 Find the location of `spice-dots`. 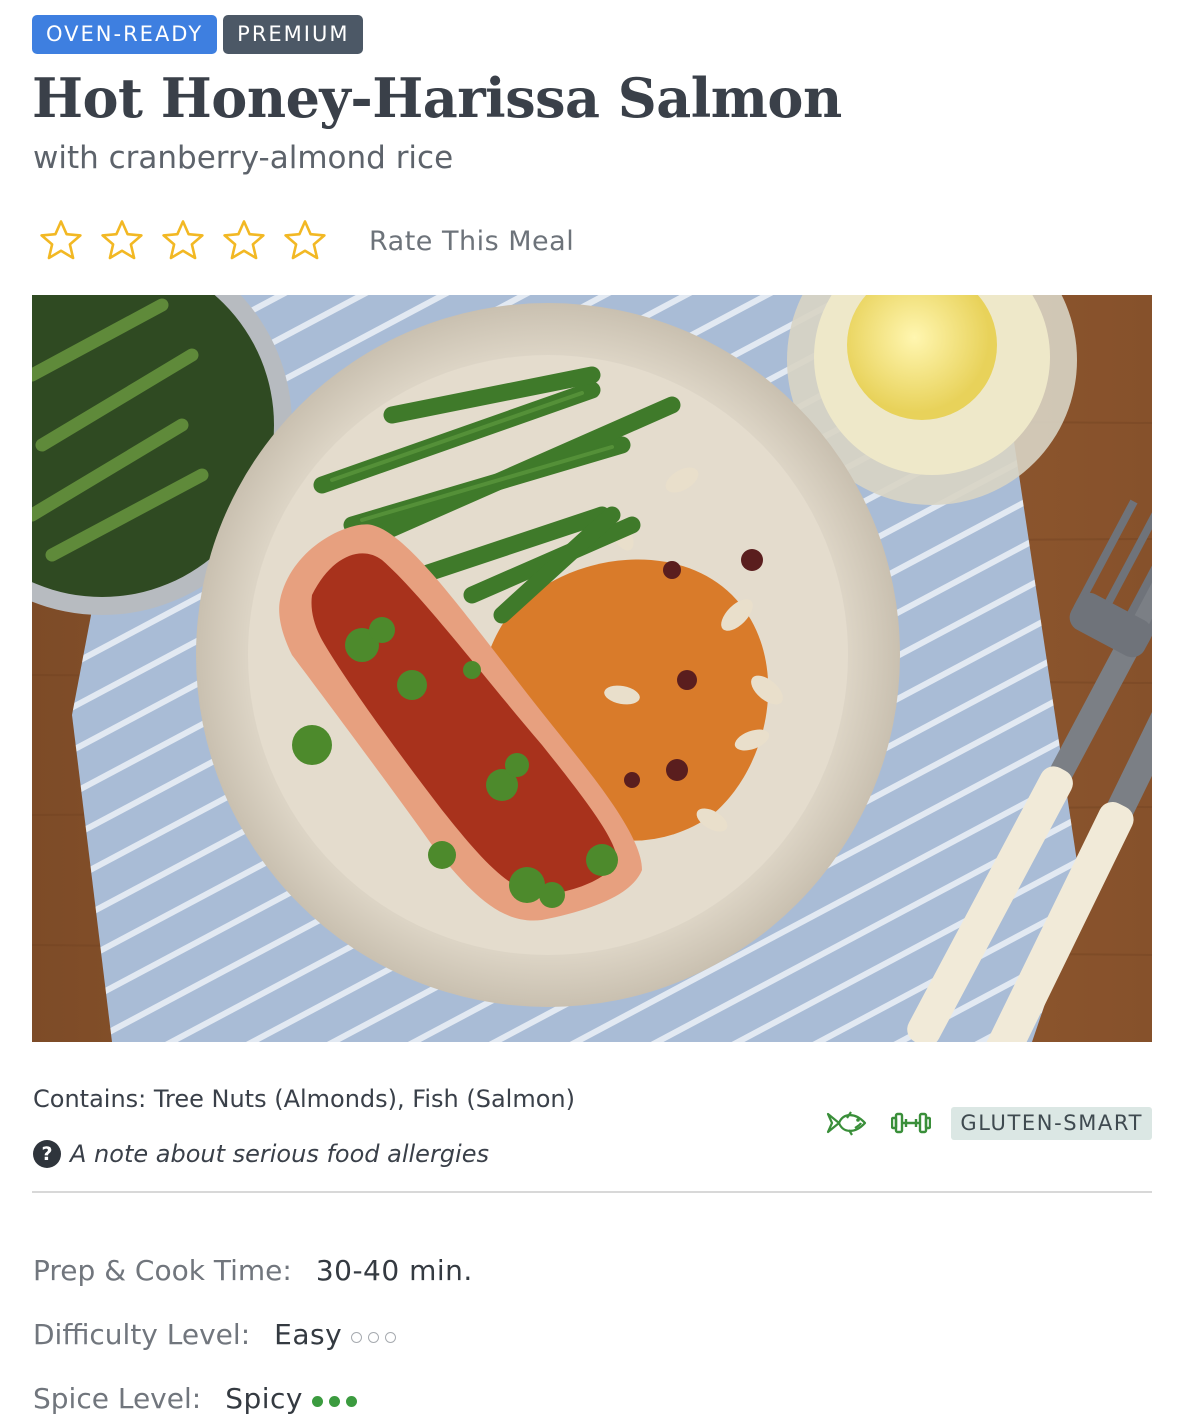

spice-dots is located at coordinates (334, 1401).